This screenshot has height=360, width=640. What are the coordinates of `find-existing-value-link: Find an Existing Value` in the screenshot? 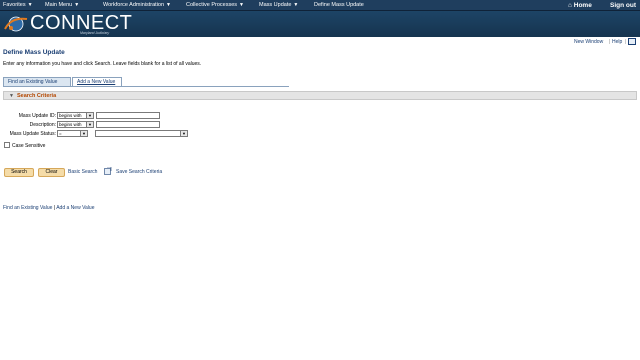 It's located at (27, 208).